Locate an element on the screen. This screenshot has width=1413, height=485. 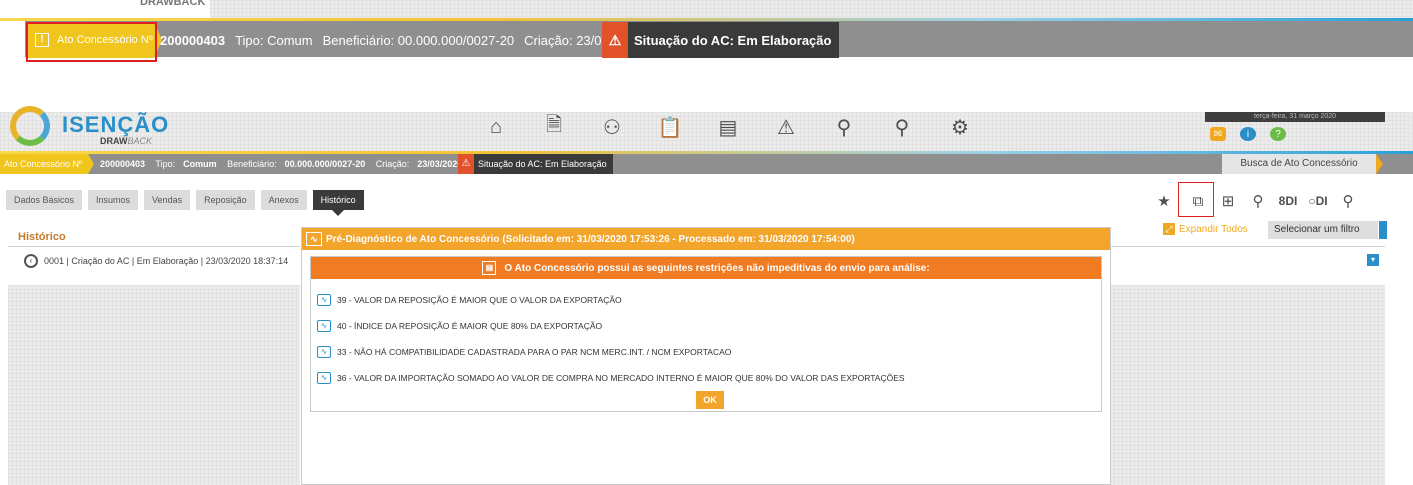
main-toolbar: ⌂ 🗎 ⚇ 📋 ▤ ⚠ ⚲ ⚲ ⚙ is located at coordinates (734, 127).